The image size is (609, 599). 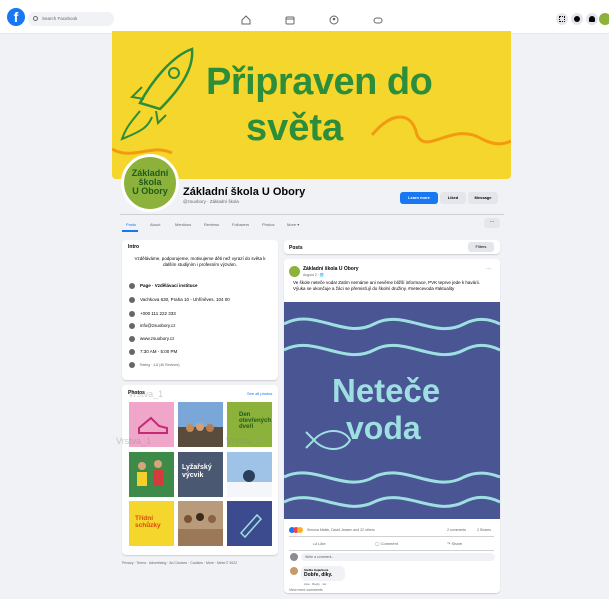 What do you see at coordinates (150, 183) in the screenshot?
I see `page-avatar: Základní škola U Obory` at bounding box center [150, 183].